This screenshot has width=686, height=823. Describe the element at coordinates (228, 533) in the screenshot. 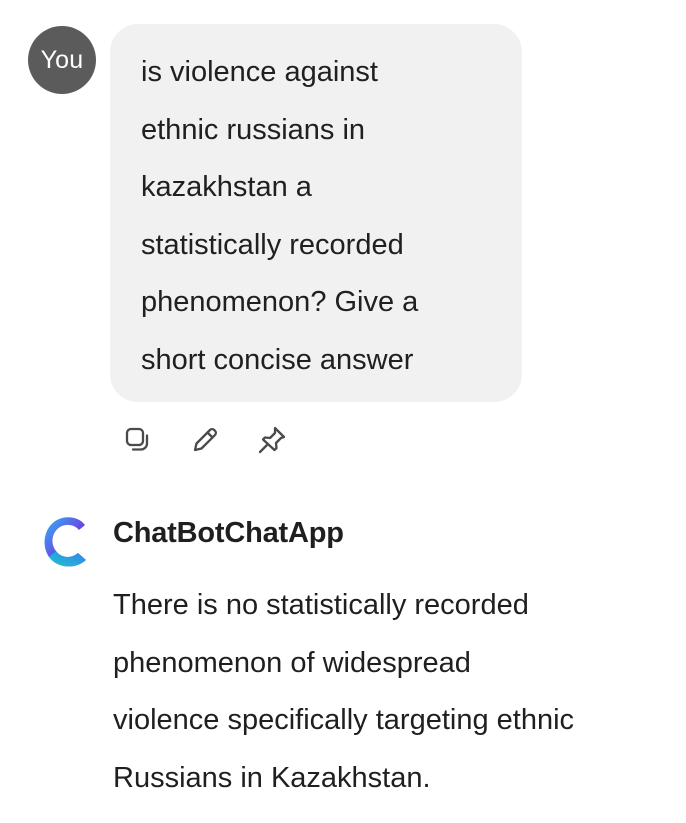

I see `bot-name: ChatBotChatApp` at that location.